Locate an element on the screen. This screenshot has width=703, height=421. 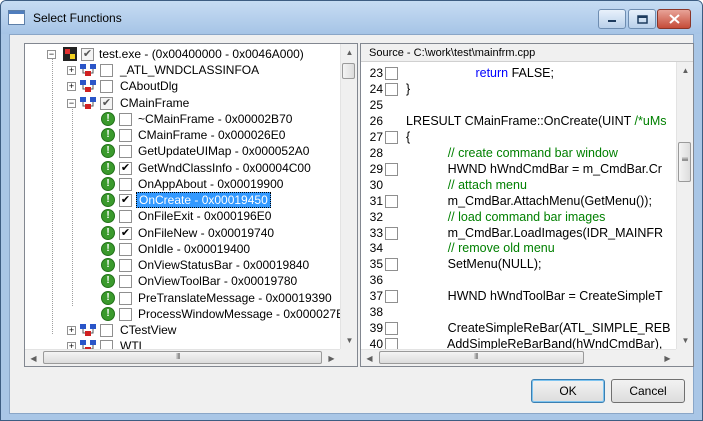
tree-function-row: ! ✔ GetWndClassInfo - 0x00004C00 is located at coordinates (182, 168).